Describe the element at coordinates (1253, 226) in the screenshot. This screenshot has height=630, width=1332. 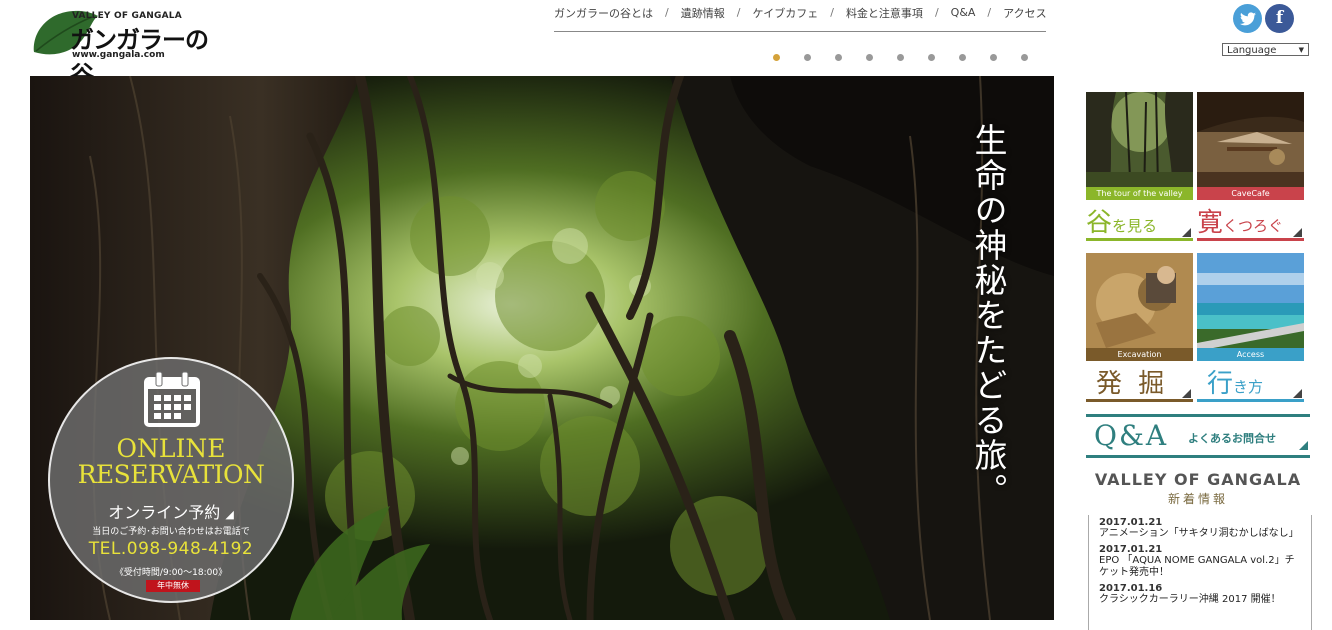
I see `tile-jp-rest: くつろぐ` at that location.